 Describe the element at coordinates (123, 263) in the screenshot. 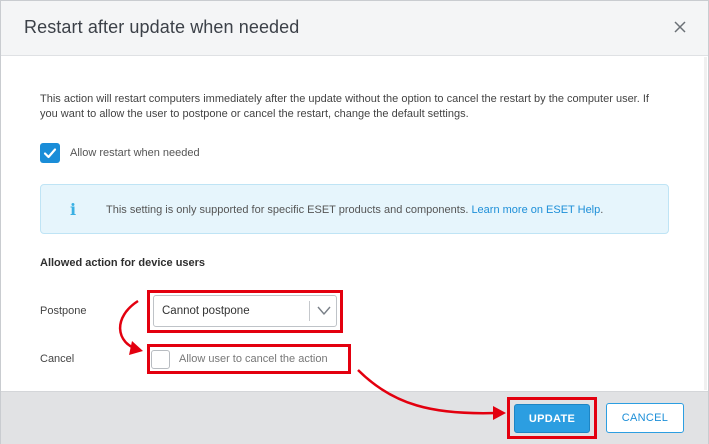

I see `section-heading: Allowed action for device users` at that location.